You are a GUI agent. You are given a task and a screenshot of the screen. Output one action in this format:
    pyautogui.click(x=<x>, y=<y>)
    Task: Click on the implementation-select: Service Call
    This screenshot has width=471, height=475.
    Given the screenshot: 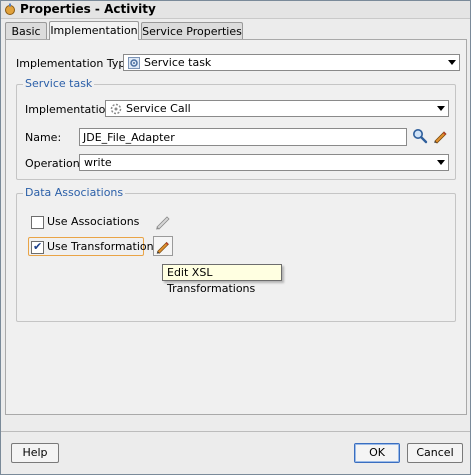 What is the action you would take?
    pyautogui.click(x=277, y=108)
    